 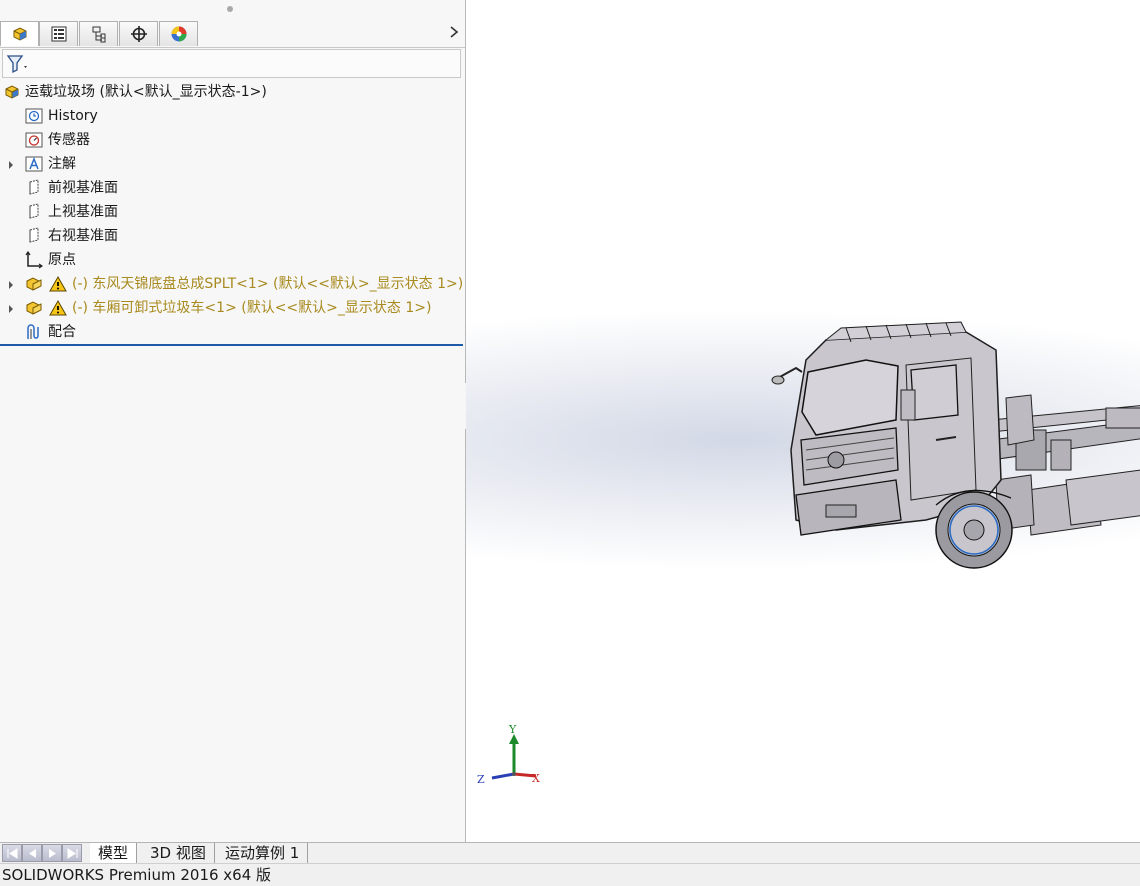 I want to click on tree-filter-box, so click(x=231, y=63).